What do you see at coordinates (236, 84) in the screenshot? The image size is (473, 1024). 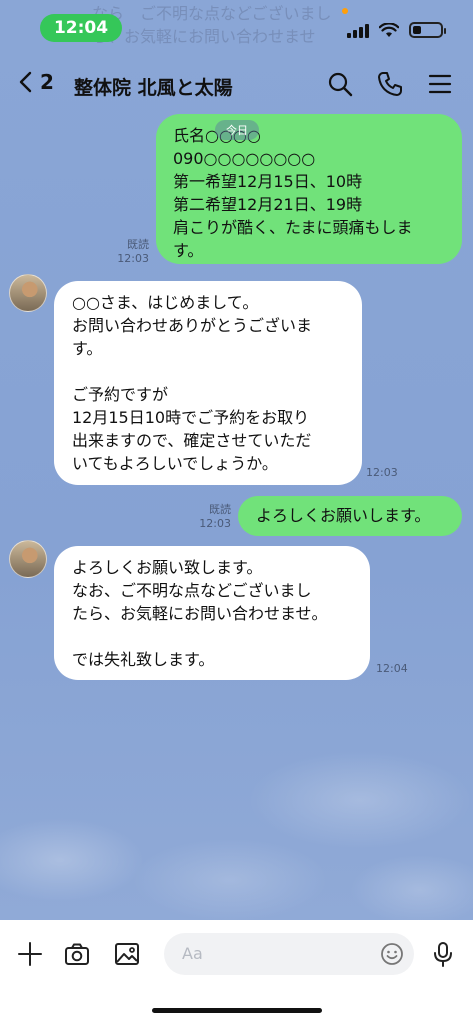 I see `chat-header: 2 整体院 北風と太陽` at bounding box center [236, 84].